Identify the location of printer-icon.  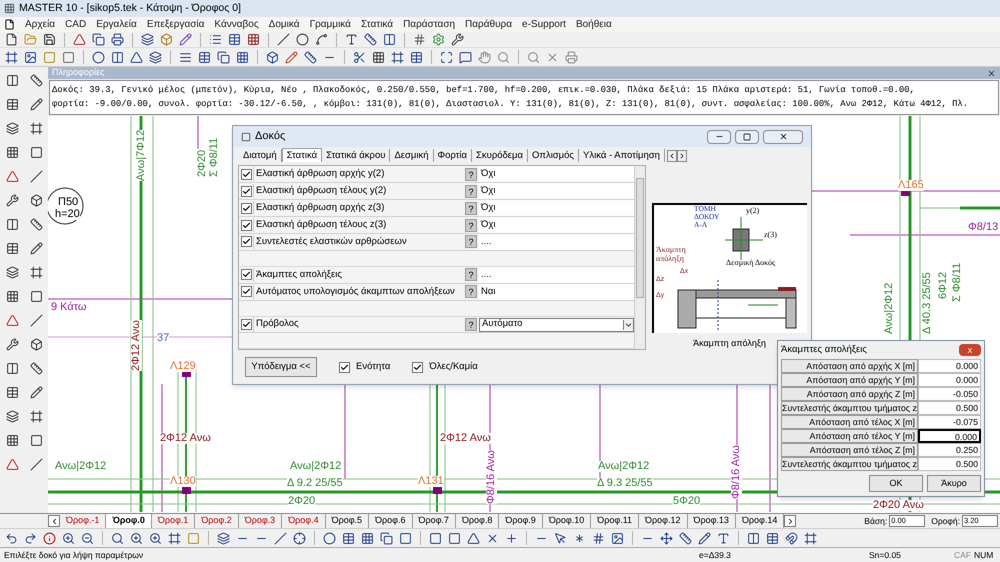
(117, 39).